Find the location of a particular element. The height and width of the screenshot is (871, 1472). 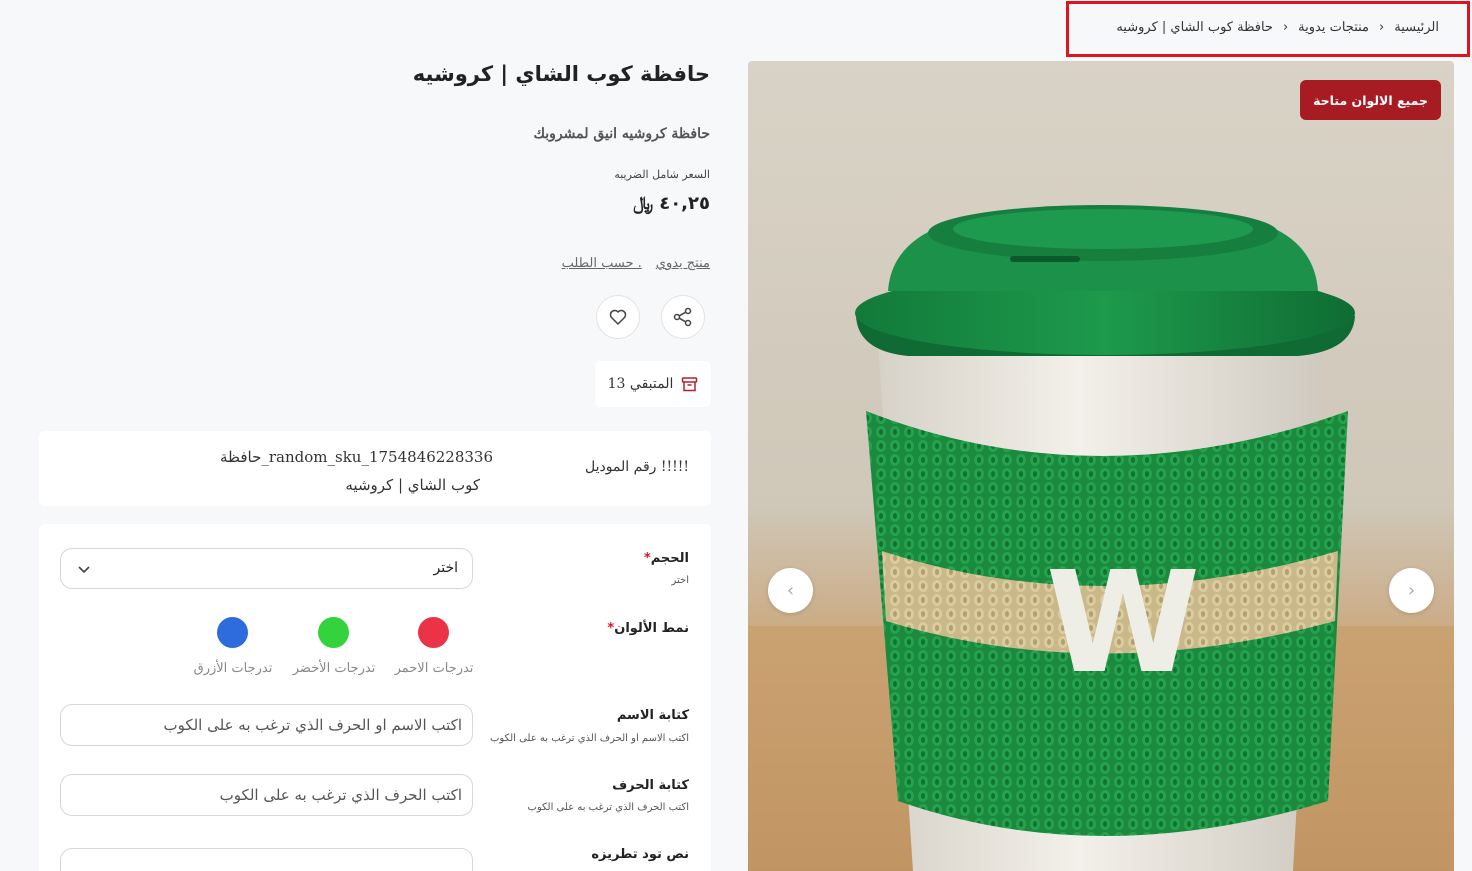

product-price: ﷼ ٤٠,٢٥ is located at coordinates (671, 203).